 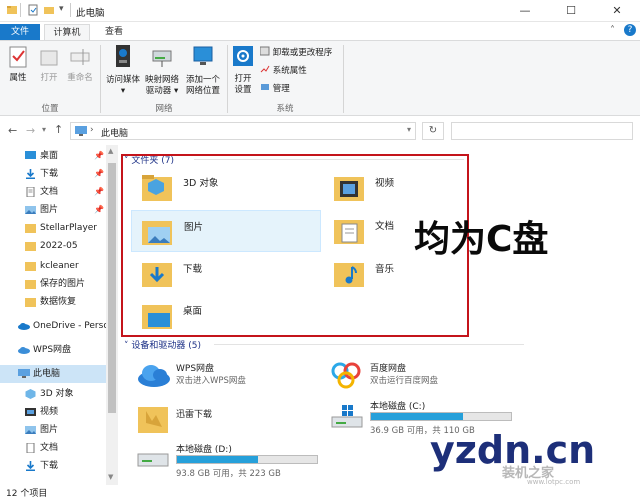 I want to click on qat-dropdown-icon: ▾, so click(x=61, y=9).